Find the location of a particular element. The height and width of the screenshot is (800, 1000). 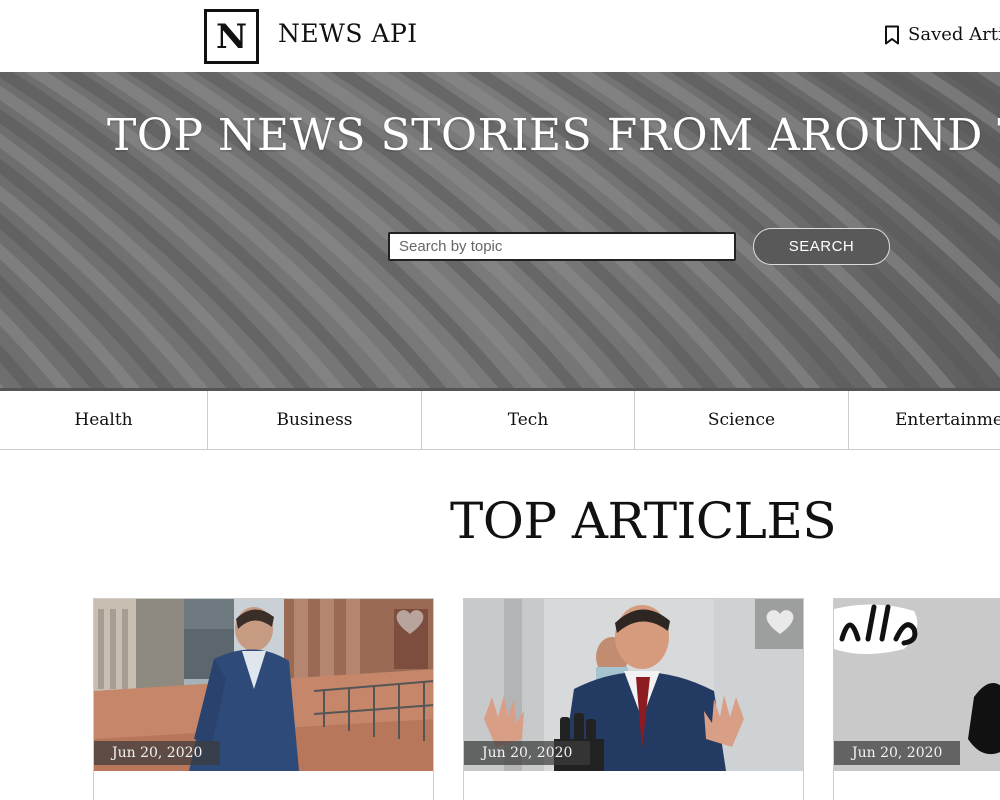

category-entertainment: Entertainment is located at coordinates (924, 420).